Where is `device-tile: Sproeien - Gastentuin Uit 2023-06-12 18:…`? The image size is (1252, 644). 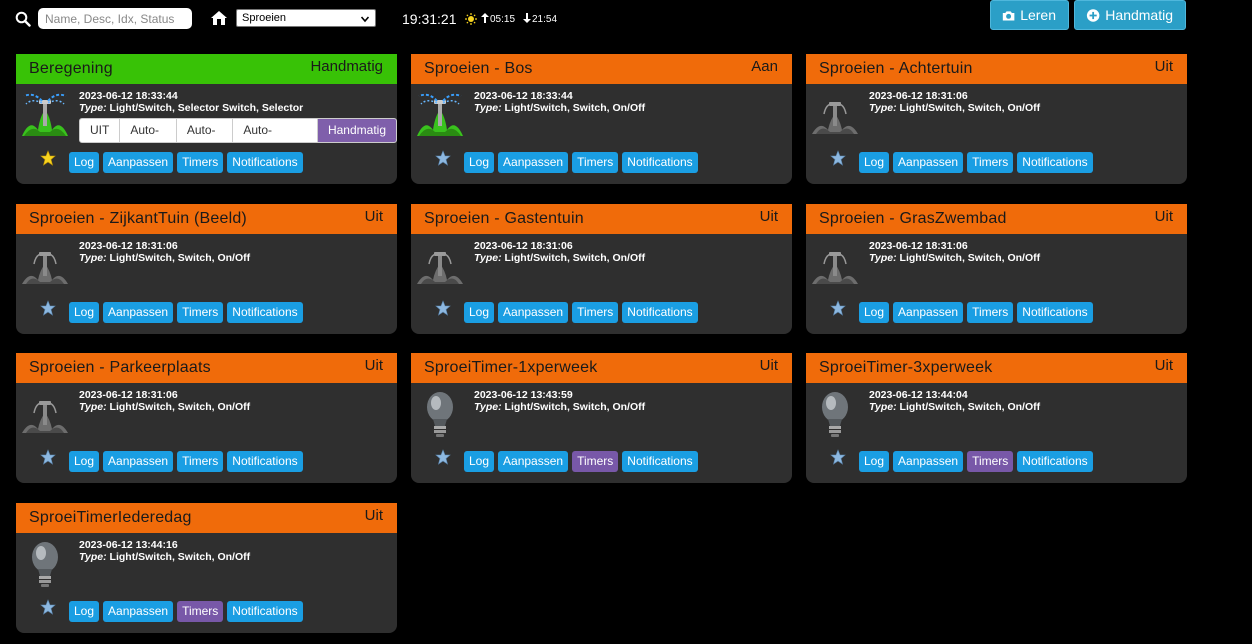
device-tile: Sproeien - Gastentuin Uit 2023-06-12 18:… is located at coordinates (601, 269).